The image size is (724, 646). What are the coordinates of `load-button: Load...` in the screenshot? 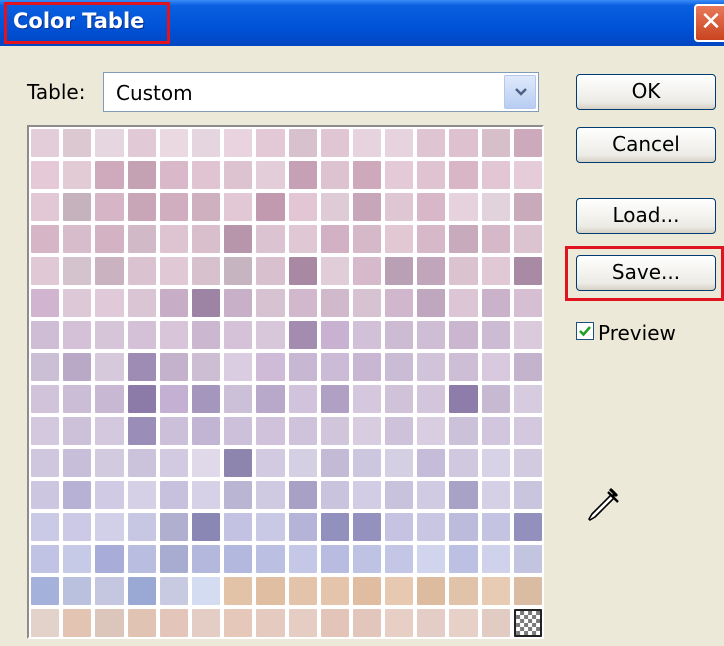 It's located at (646, 216).